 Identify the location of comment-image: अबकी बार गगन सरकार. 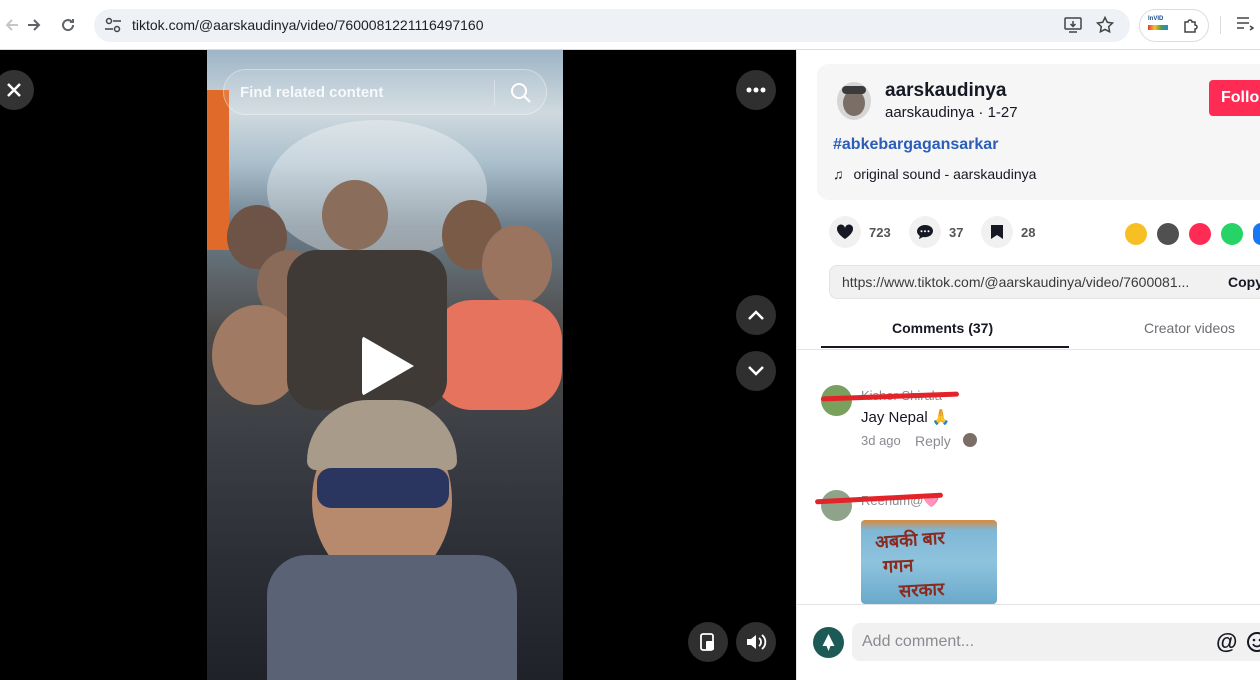
(929, 562).